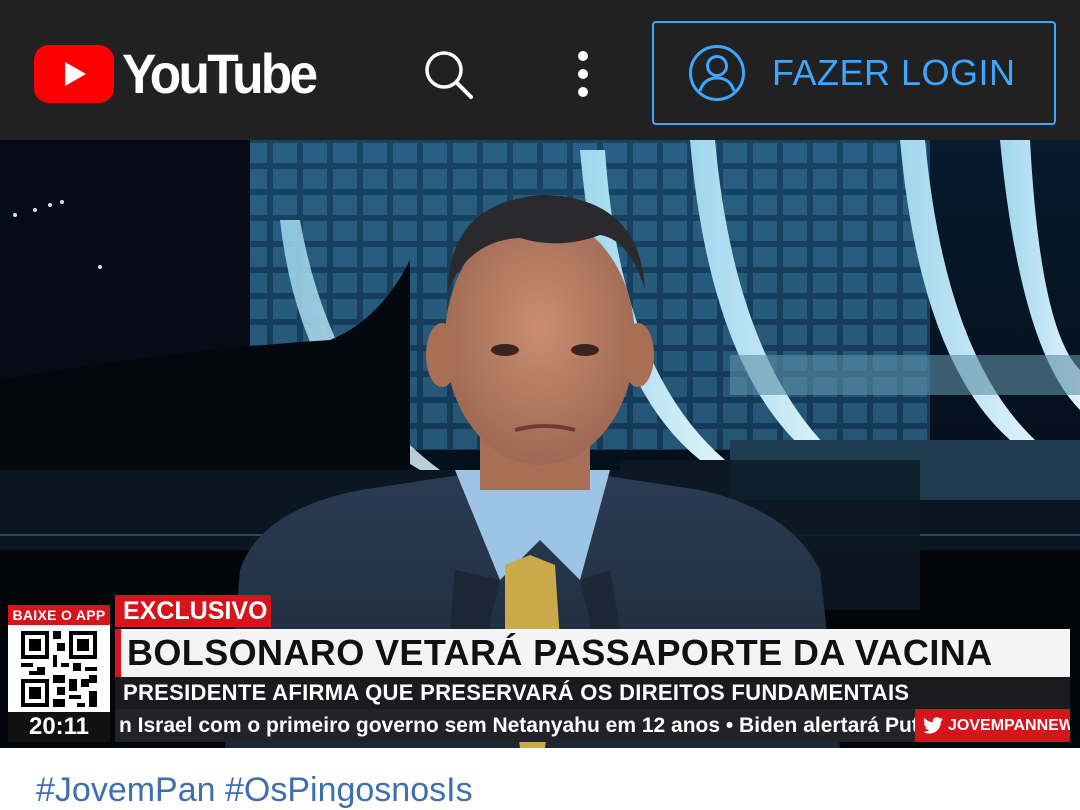 This screenshot has height=810, width=1080. I want to click on news-headline: BOLSONARO VETARÁ PASSAPORTE DA VACINA, so click(592, 653).